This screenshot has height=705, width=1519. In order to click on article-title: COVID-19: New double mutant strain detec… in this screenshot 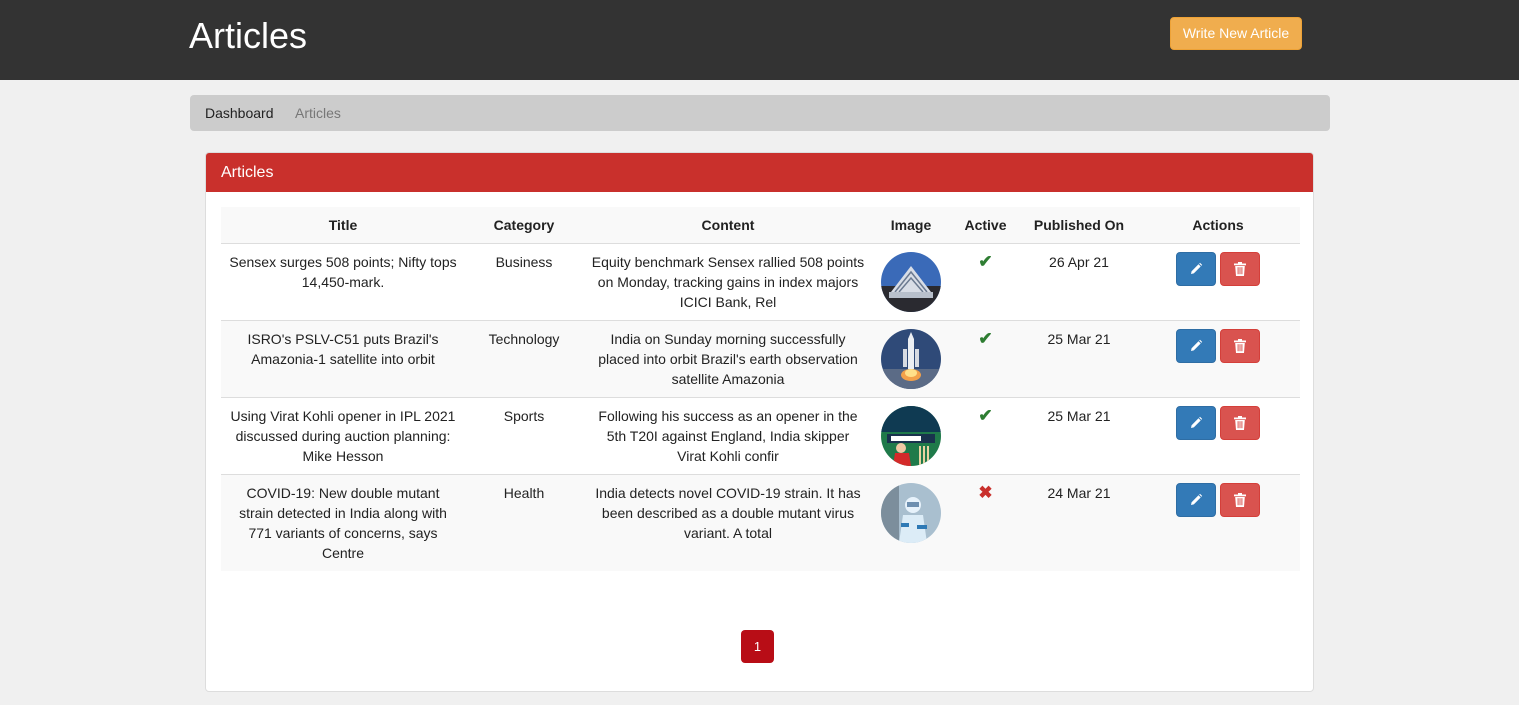, I will do `click(343, 522)`.